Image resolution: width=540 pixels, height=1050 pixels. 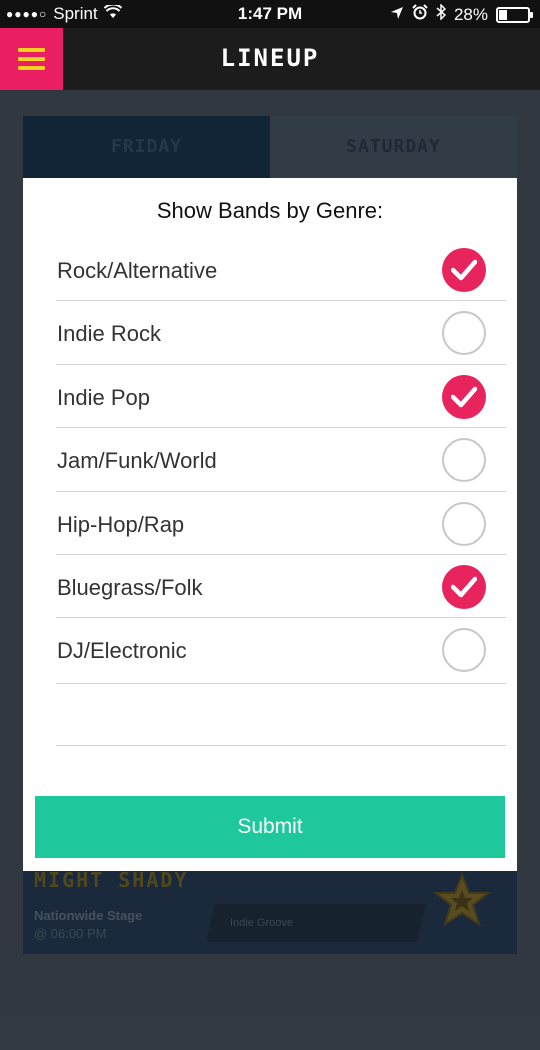 I want to click on genre-row-indie-rock: Indie Rock, so click(x=281, y=333).